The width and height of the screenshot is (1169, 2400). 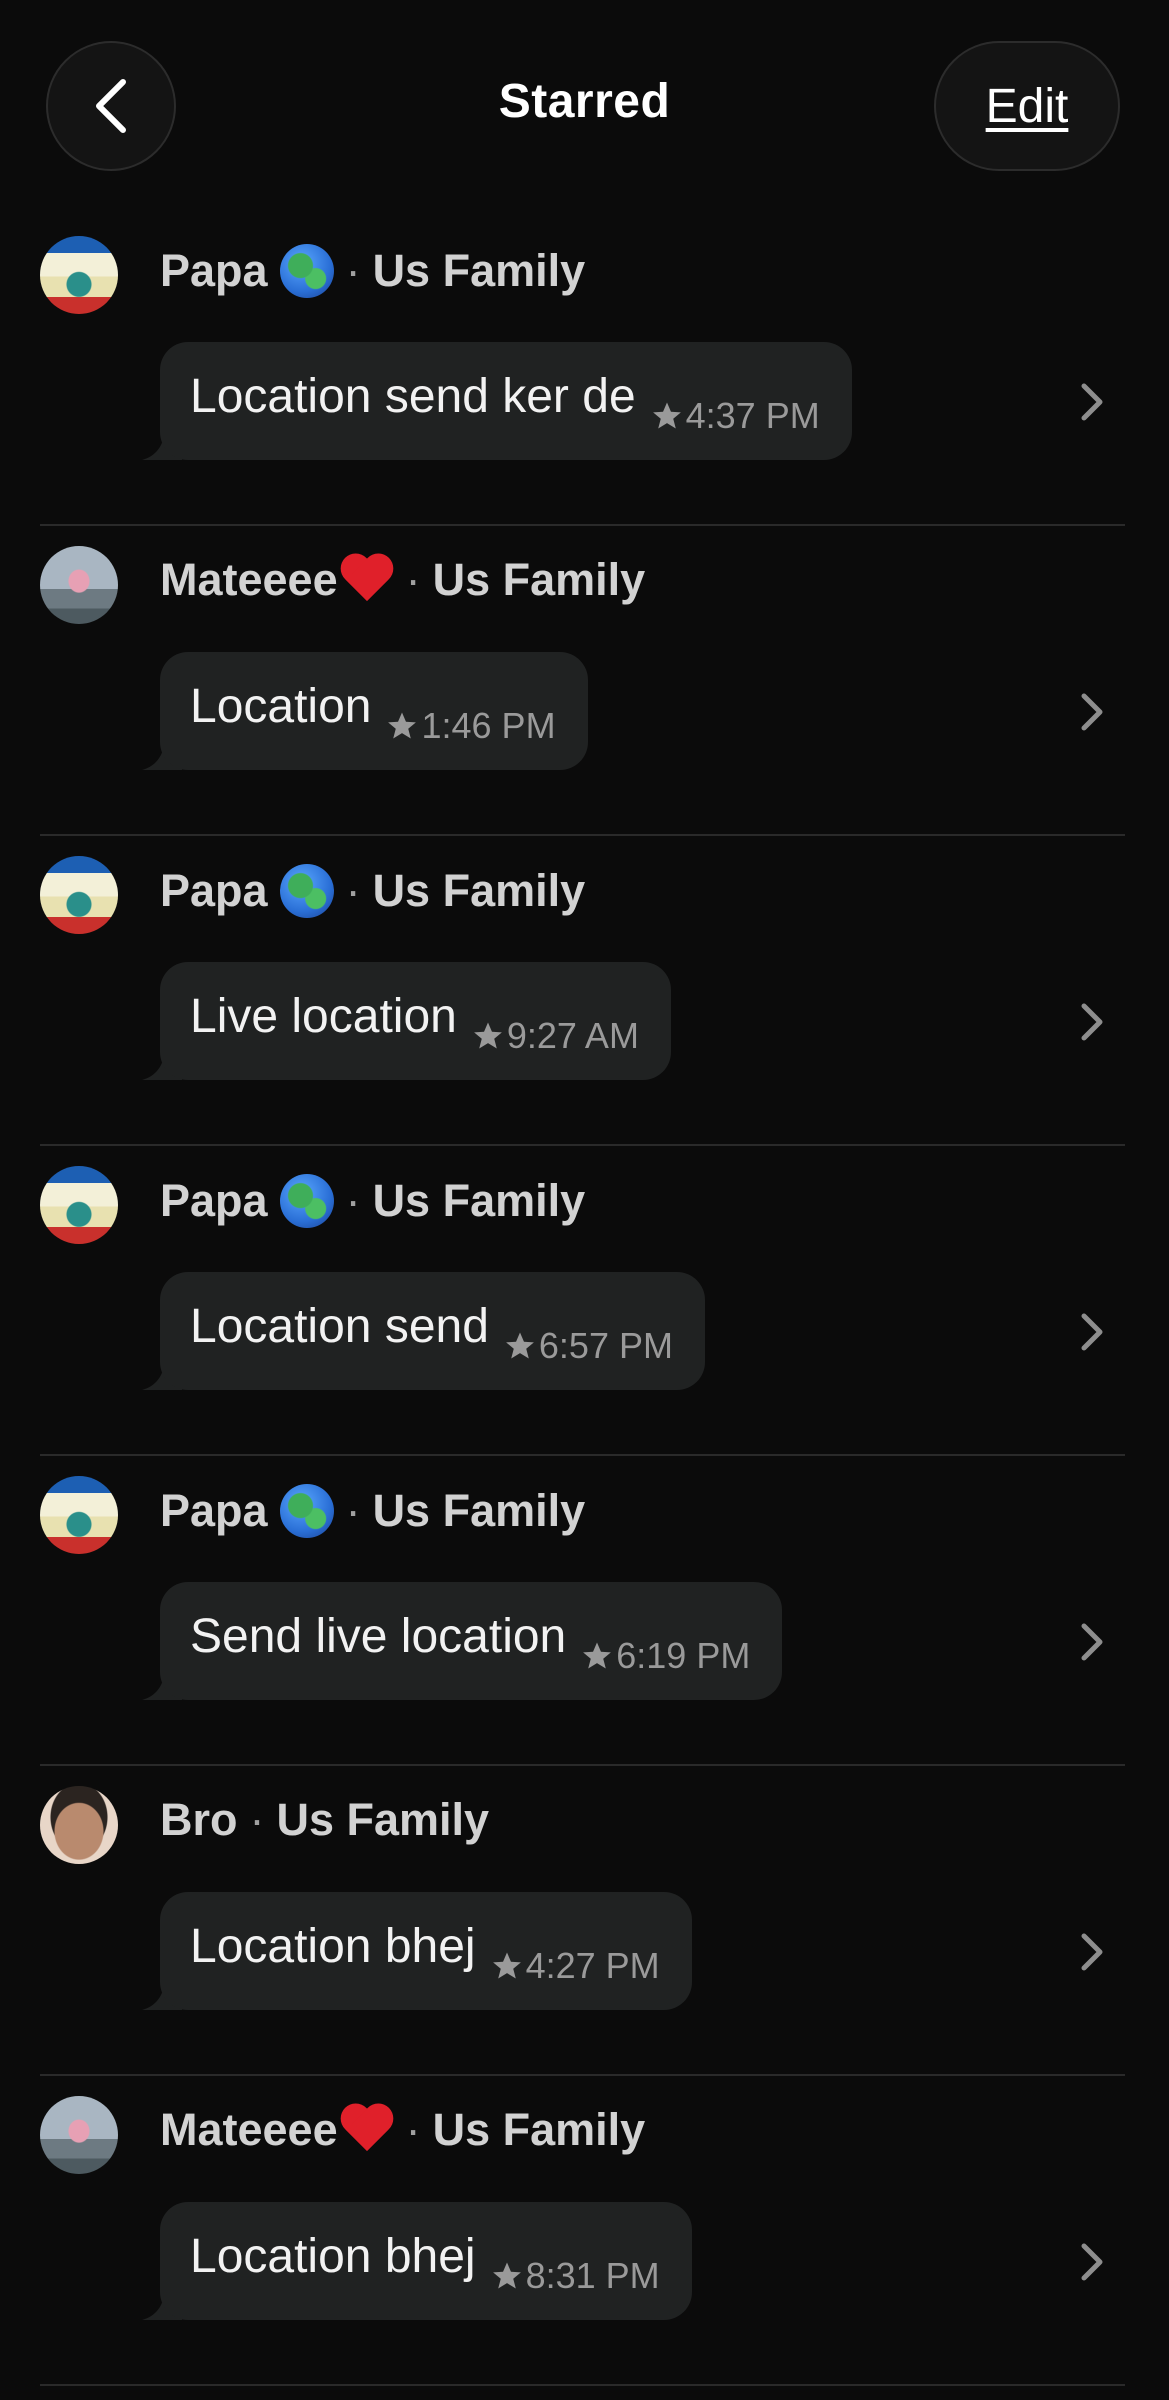 I want to click on starred-message-row: Mateeee · Us Family Location 1:46 PM, so click(x=584, y=681).